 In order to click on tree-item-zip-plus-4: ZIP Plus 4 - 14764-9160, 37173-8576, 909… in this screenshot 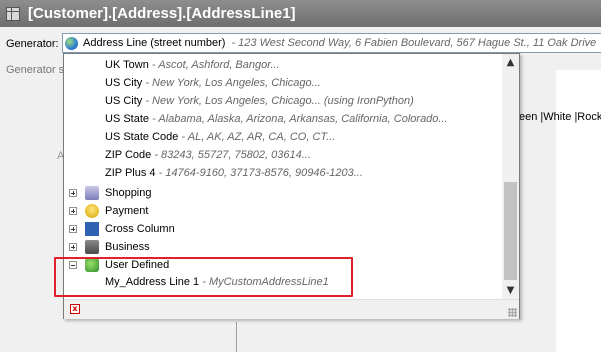, I will do `click(234, 173)`.